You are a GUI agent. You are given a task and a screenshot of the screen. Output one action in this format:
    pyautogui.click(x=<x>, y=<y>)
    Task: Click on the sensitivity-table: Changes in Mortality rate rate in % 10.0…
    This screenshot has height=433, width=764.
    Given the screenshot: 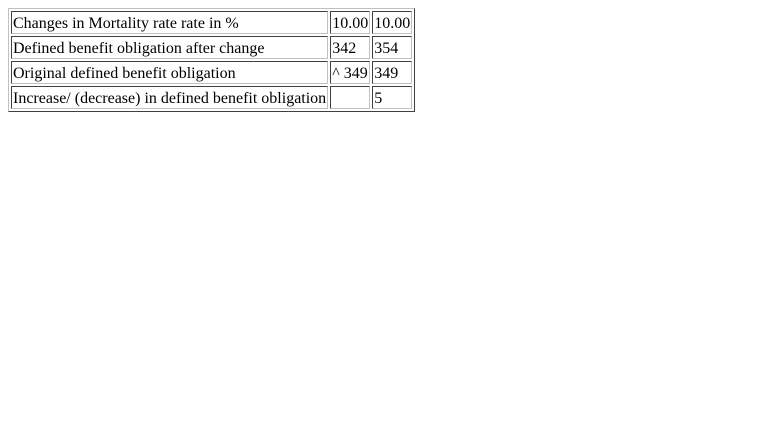 What is the action you would take?
    pyautogui.click(x=212, y=60)
    